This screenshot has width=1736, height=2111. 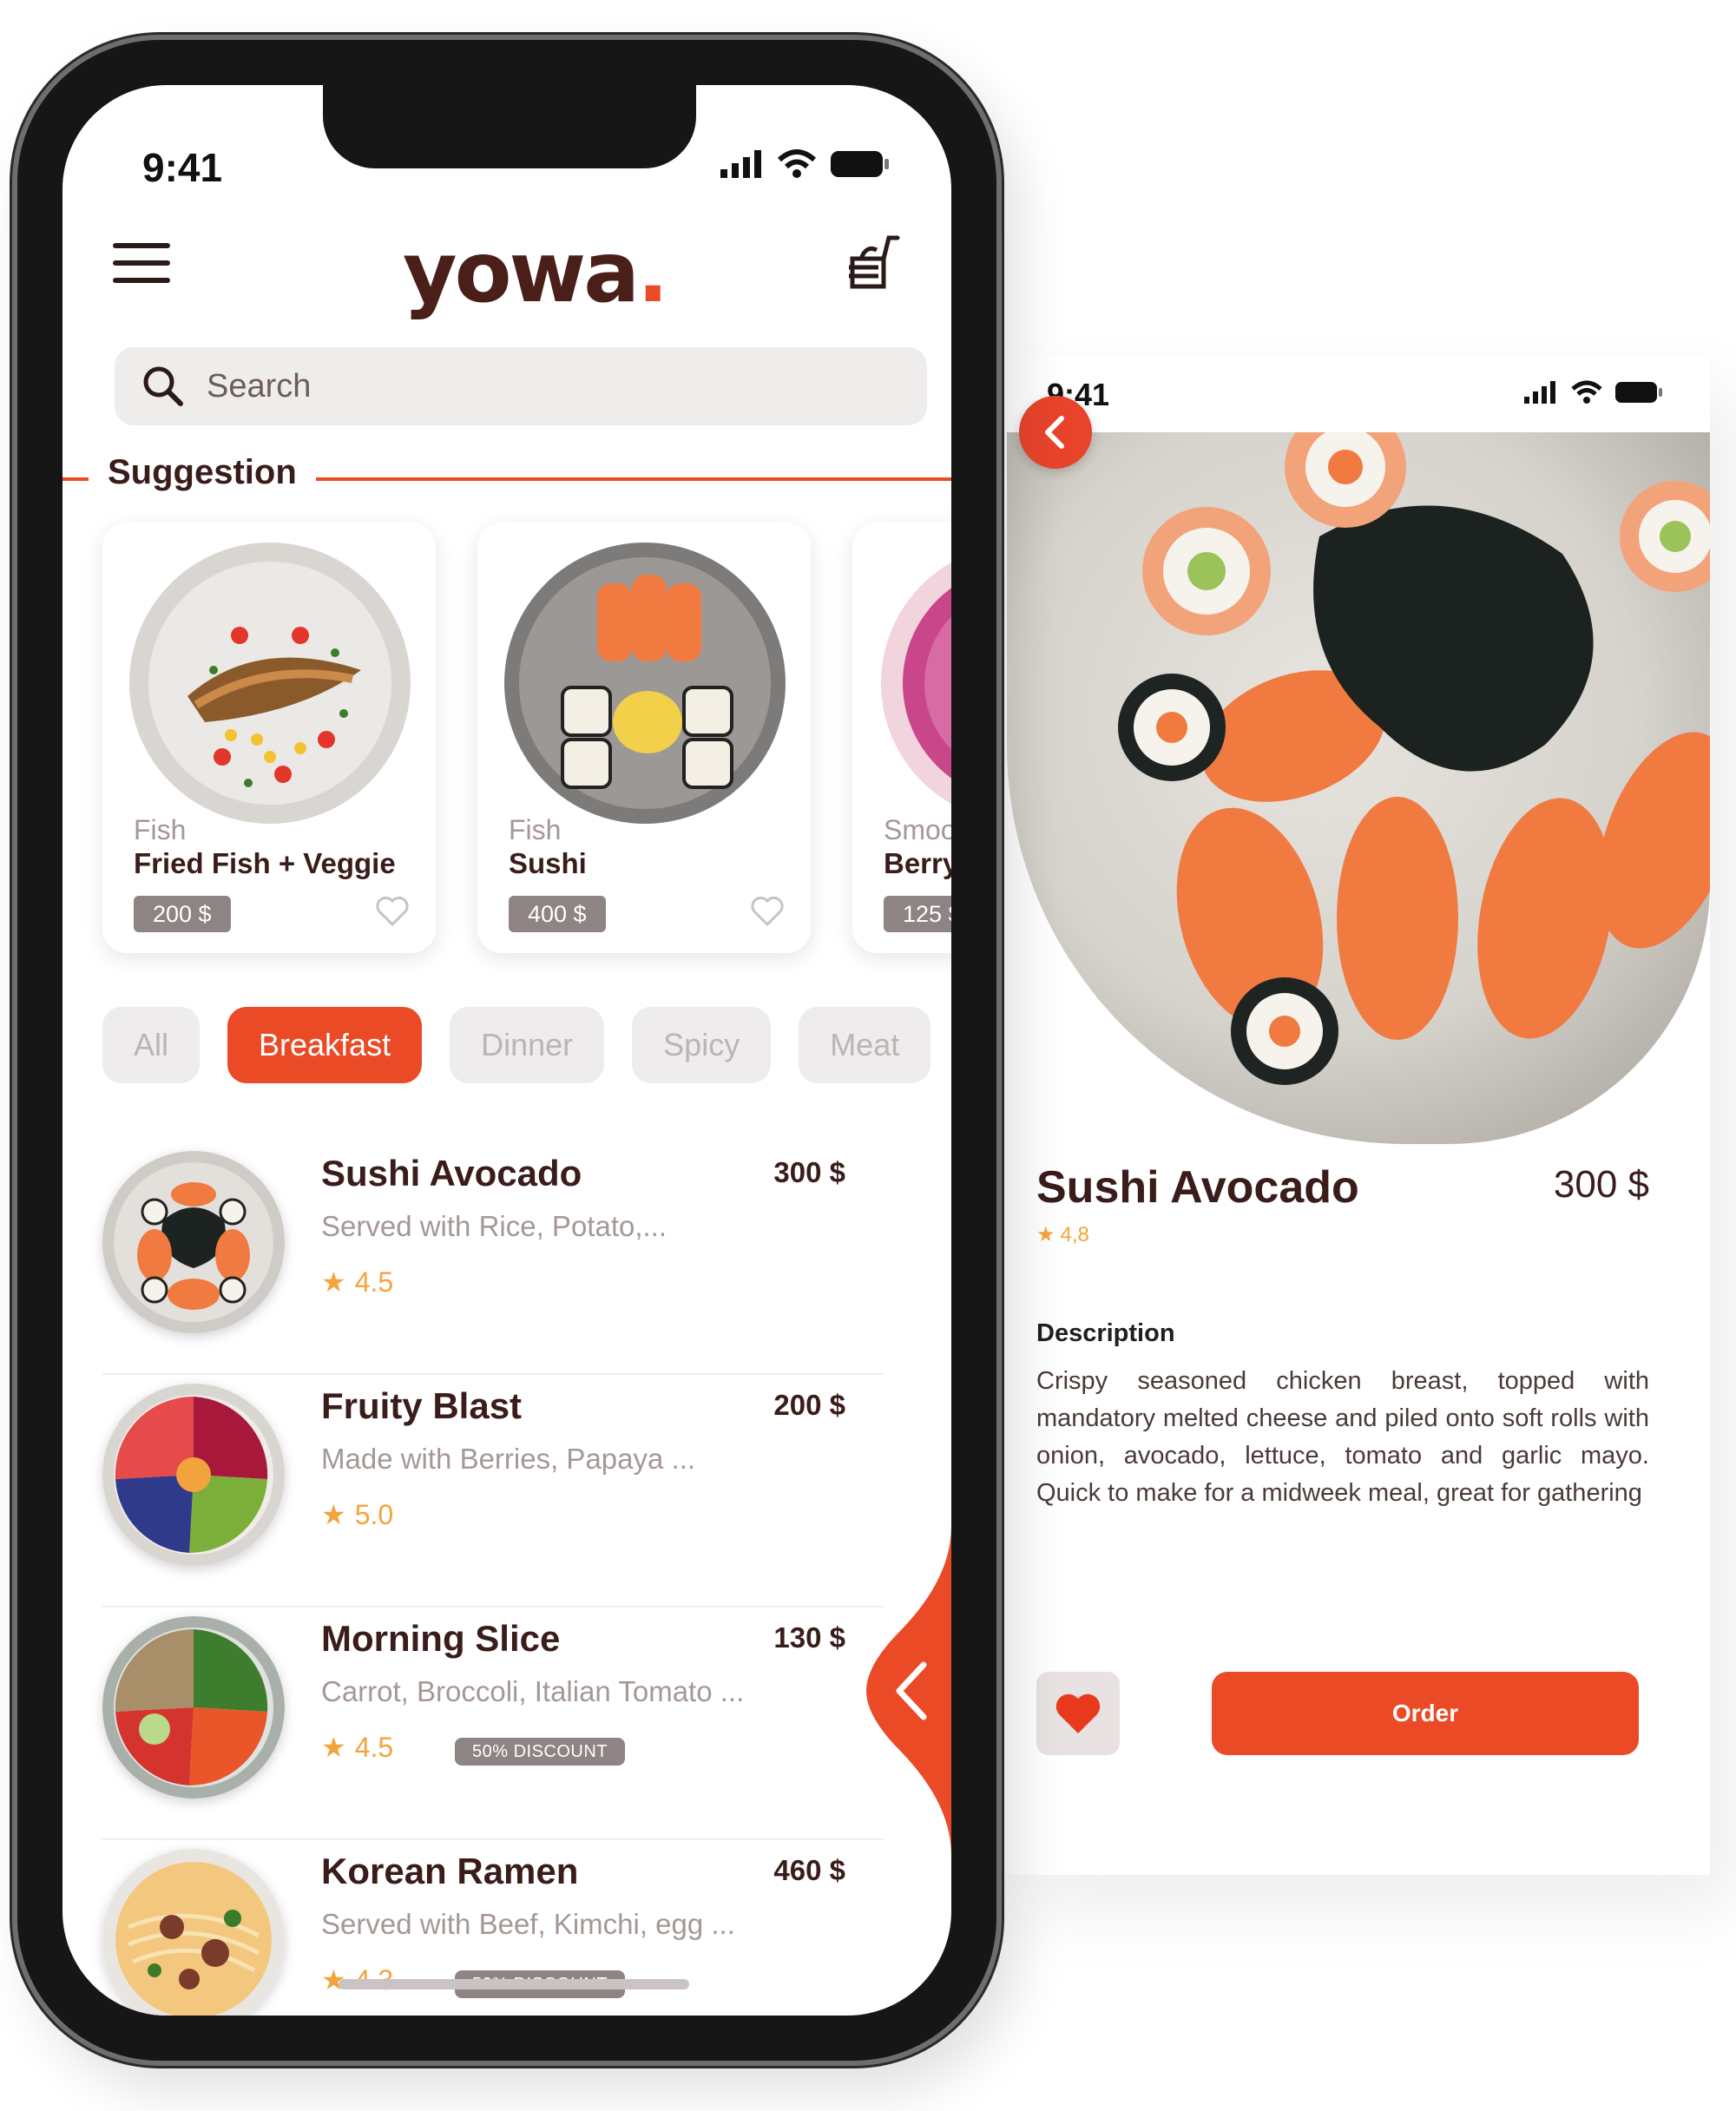 What do you see at coordinates (536, 386) in the screenshot?
I see `search-input` at bounding box center [536, 386].